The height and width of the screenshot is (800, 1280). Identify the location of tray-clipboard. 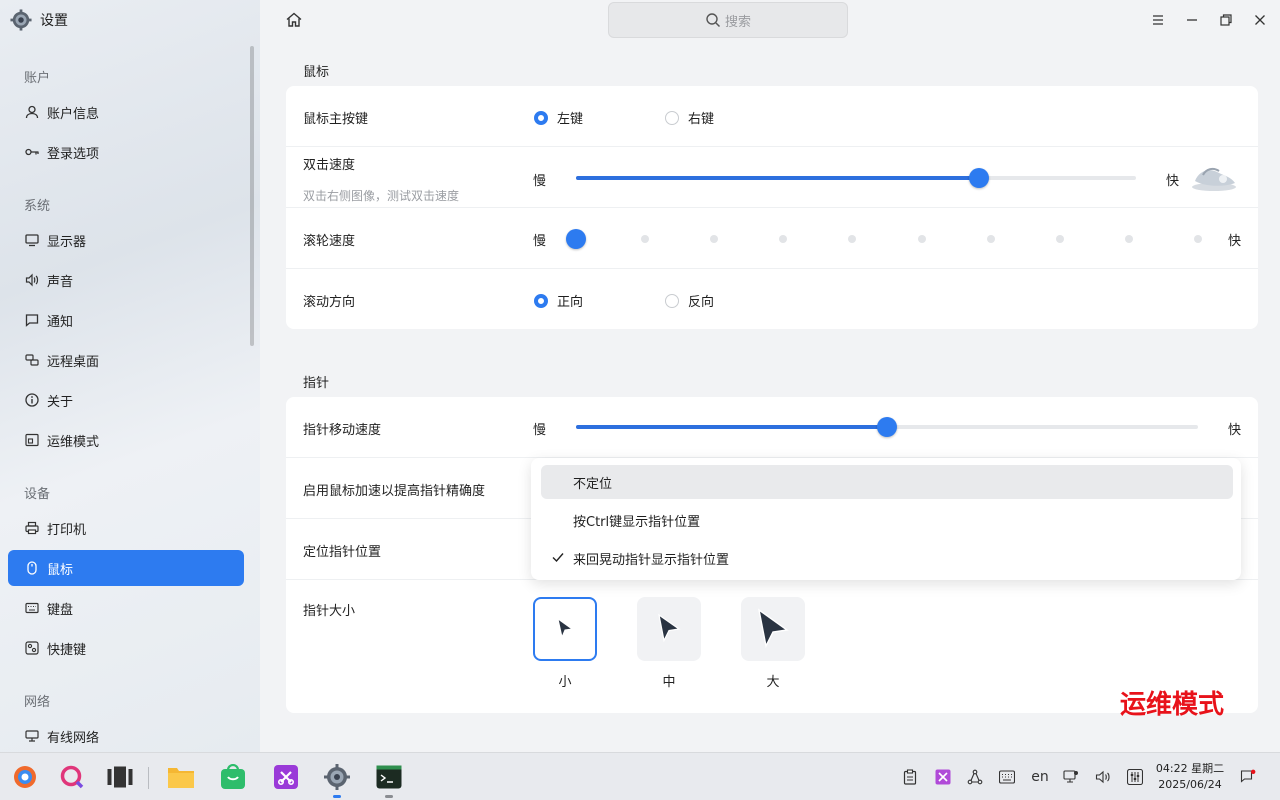
(910, 777).